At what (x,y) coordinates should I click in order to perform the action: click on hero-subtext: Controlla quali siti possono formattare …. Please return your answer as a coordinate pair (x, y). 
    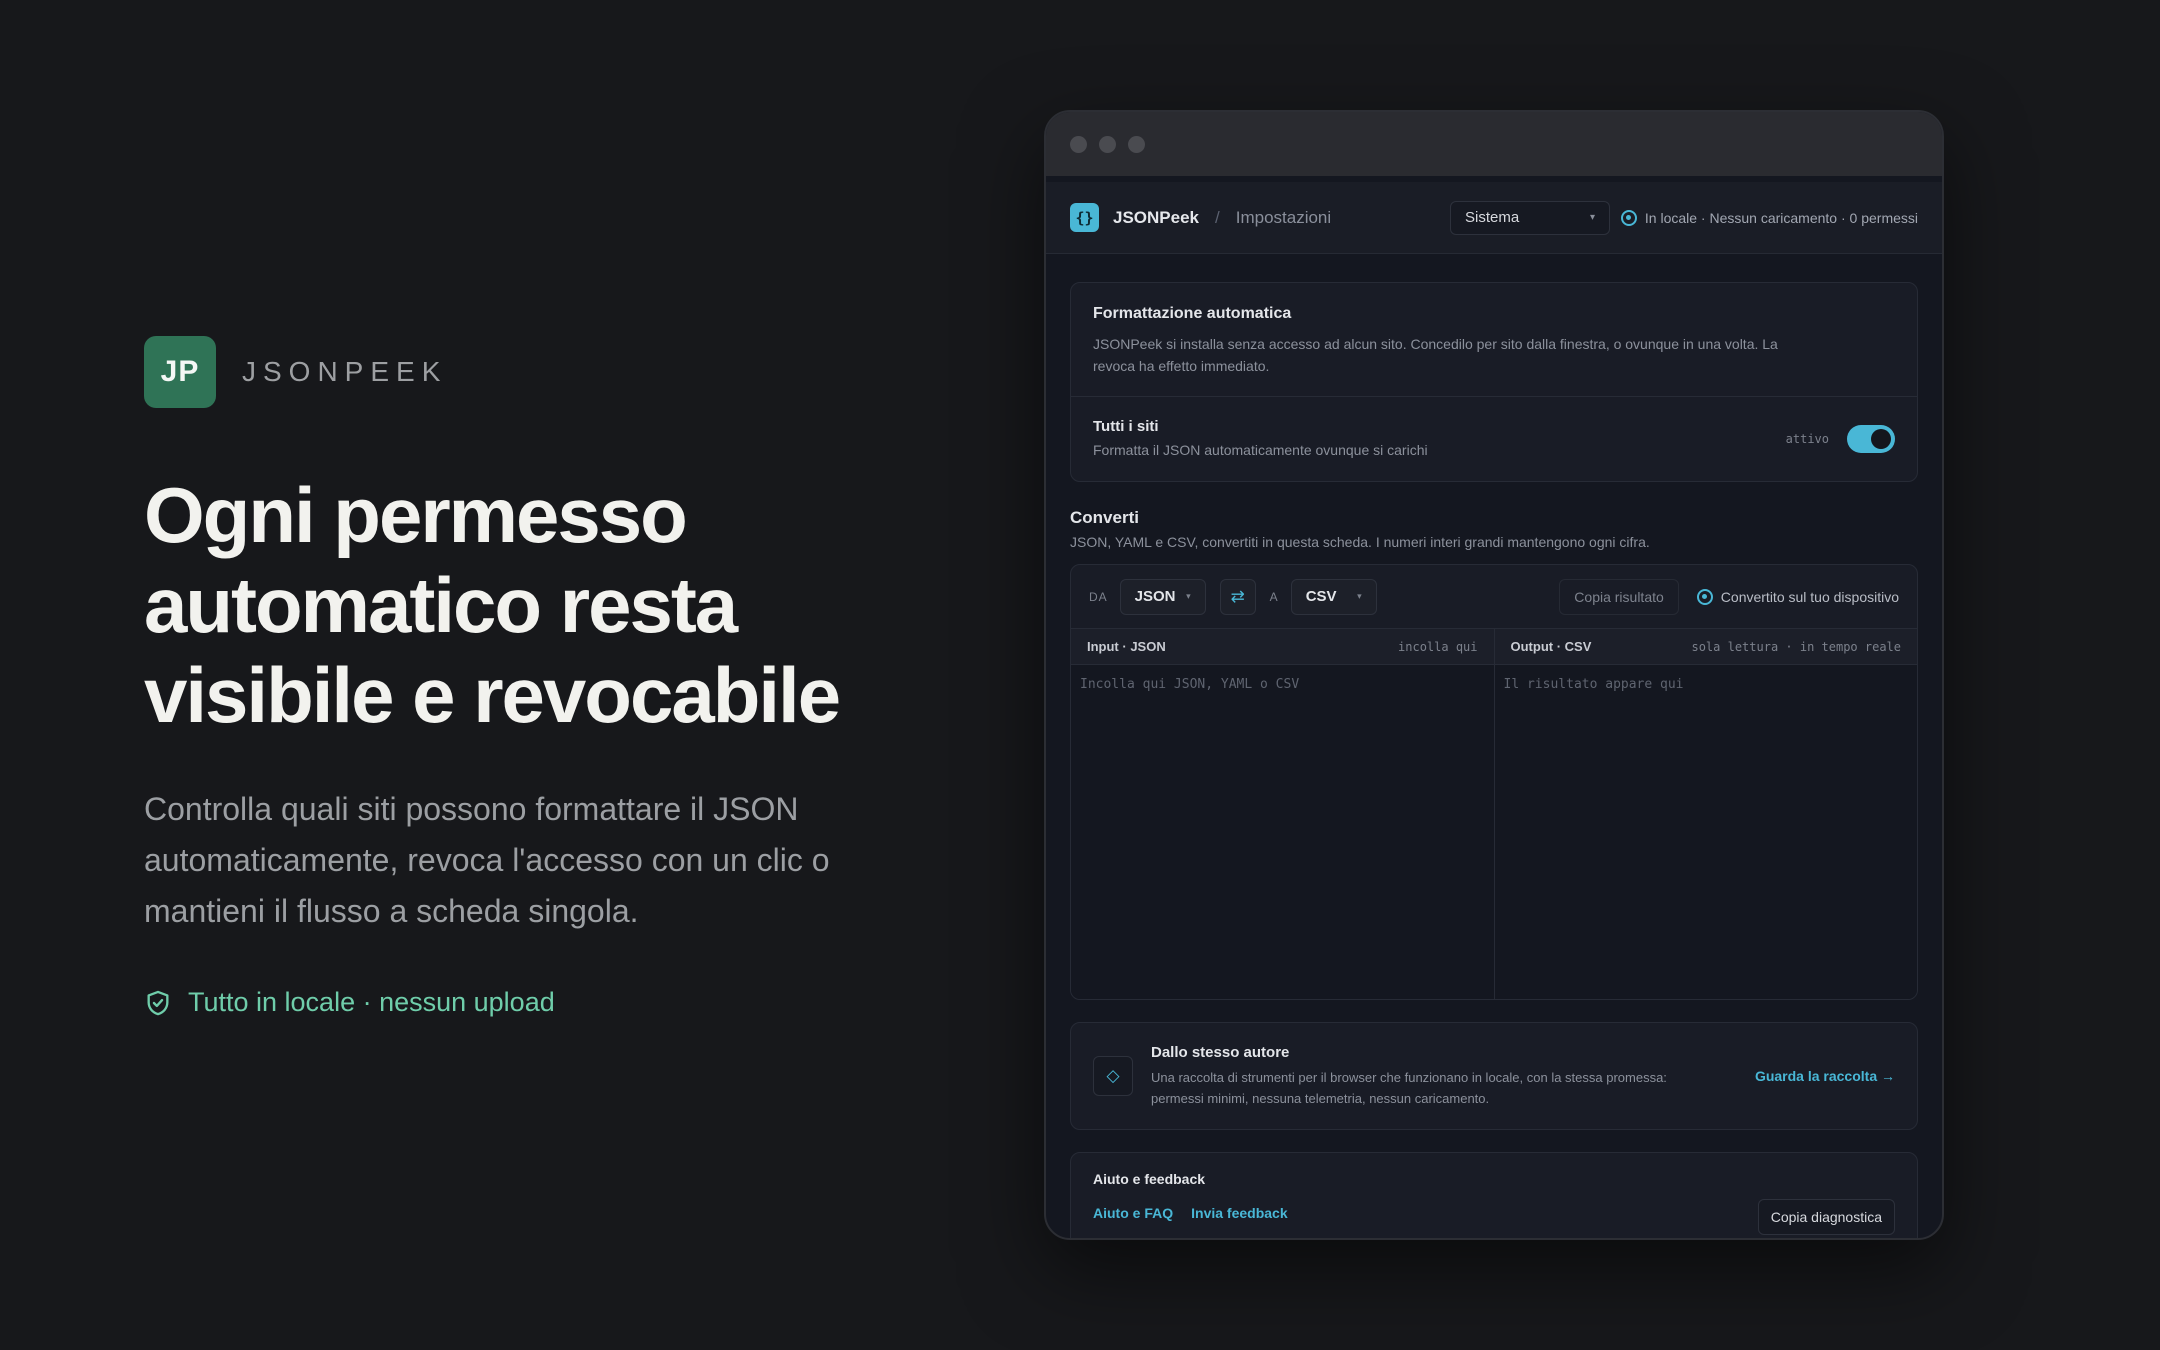
    Looking at the image, I should click on (487, 860).